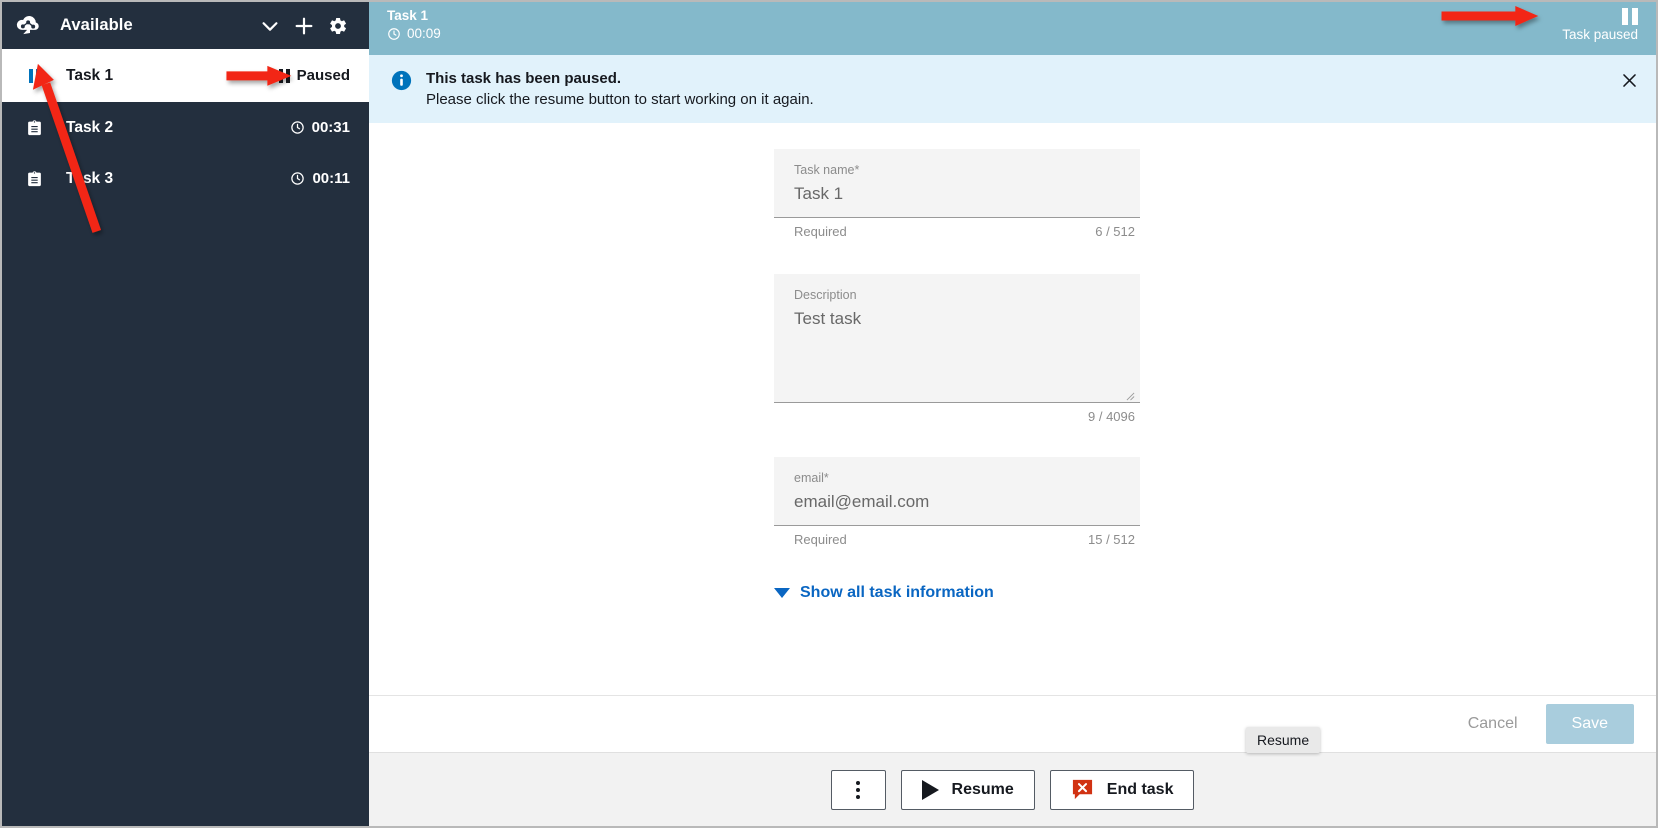  I want to click on play-icon, so click(930, 789).